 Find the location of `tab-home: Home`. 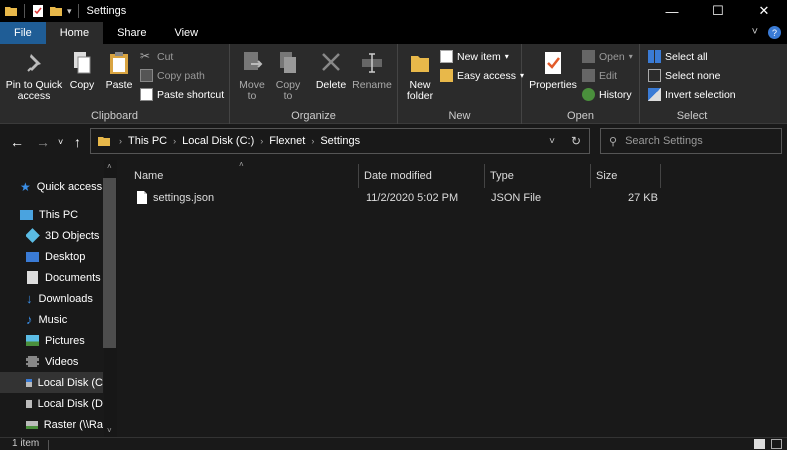

tab-home: Home is located at coordinates (74, 33).